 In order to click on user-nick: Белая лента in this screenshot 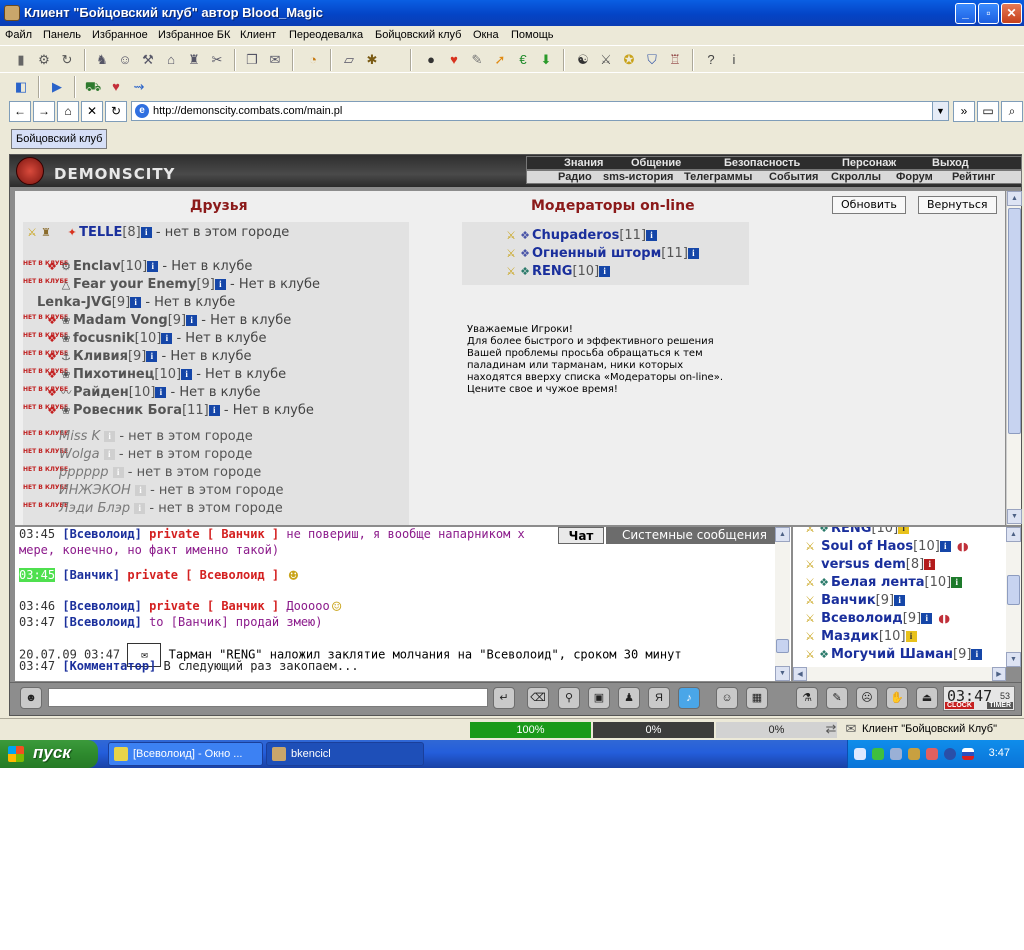, I will do `click(878, 582)`.